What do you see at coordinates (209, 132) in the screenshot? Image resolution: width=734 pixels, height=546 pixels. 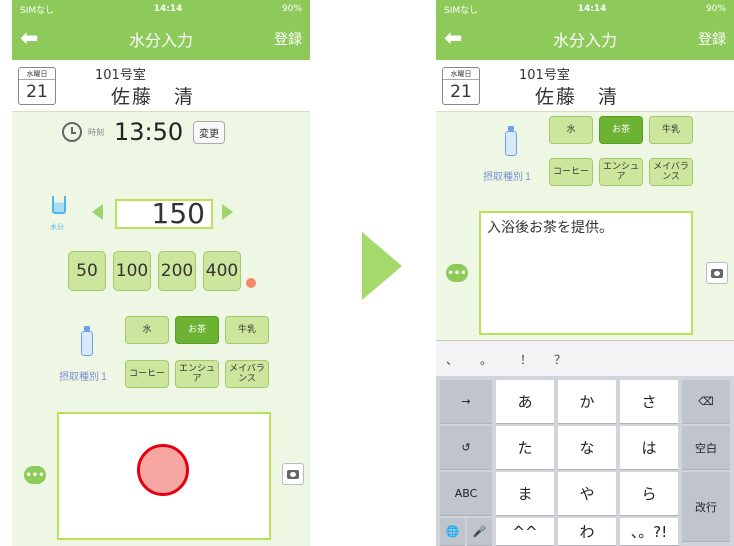 I see `change-time-button: 変更` at bounding box center [209, 132].